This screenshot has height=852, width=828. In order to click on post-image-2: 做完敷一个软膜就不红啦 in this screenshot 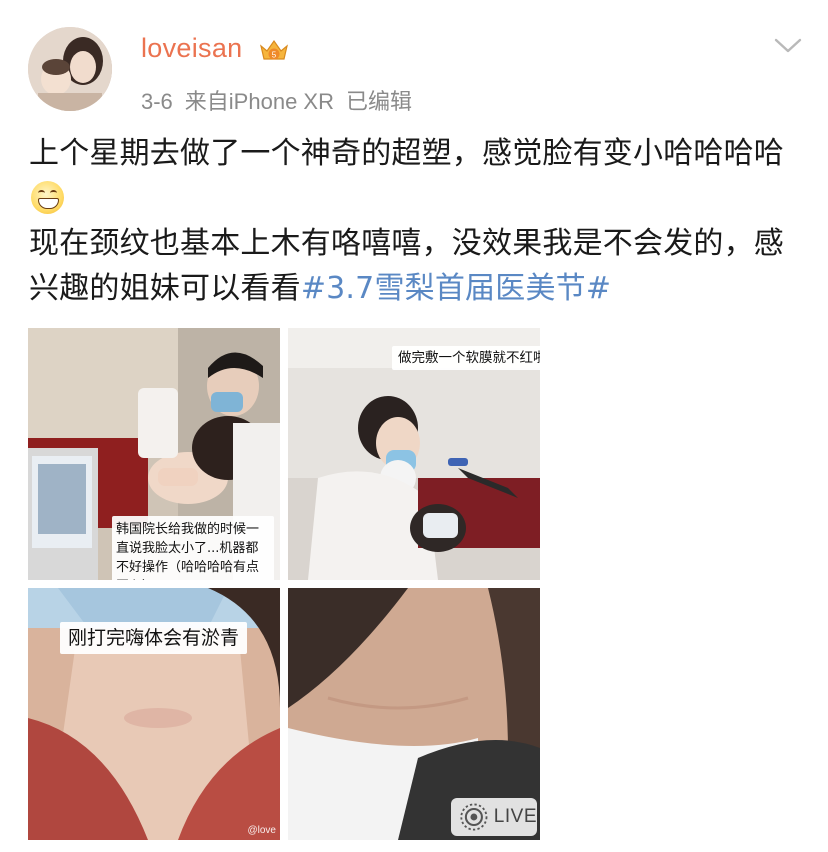, I will do `click(414, 454)`.